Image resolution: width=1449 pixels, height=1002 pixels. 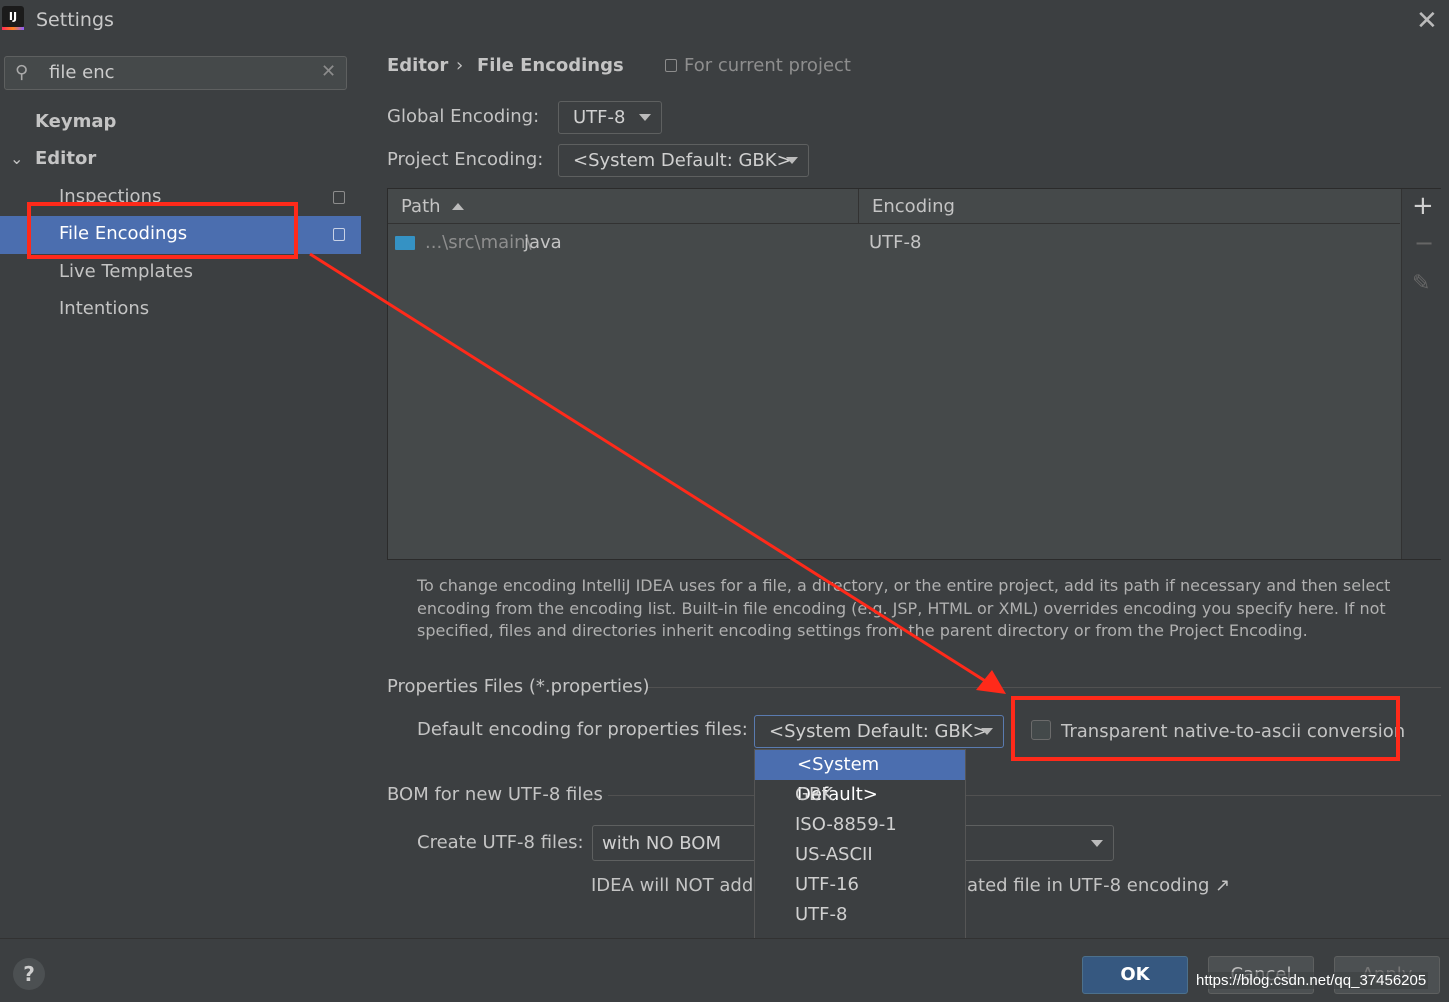 I want to click on watermark-text: https://blog.csdn.net/qq_37456205, so click(x=1311, y=980).